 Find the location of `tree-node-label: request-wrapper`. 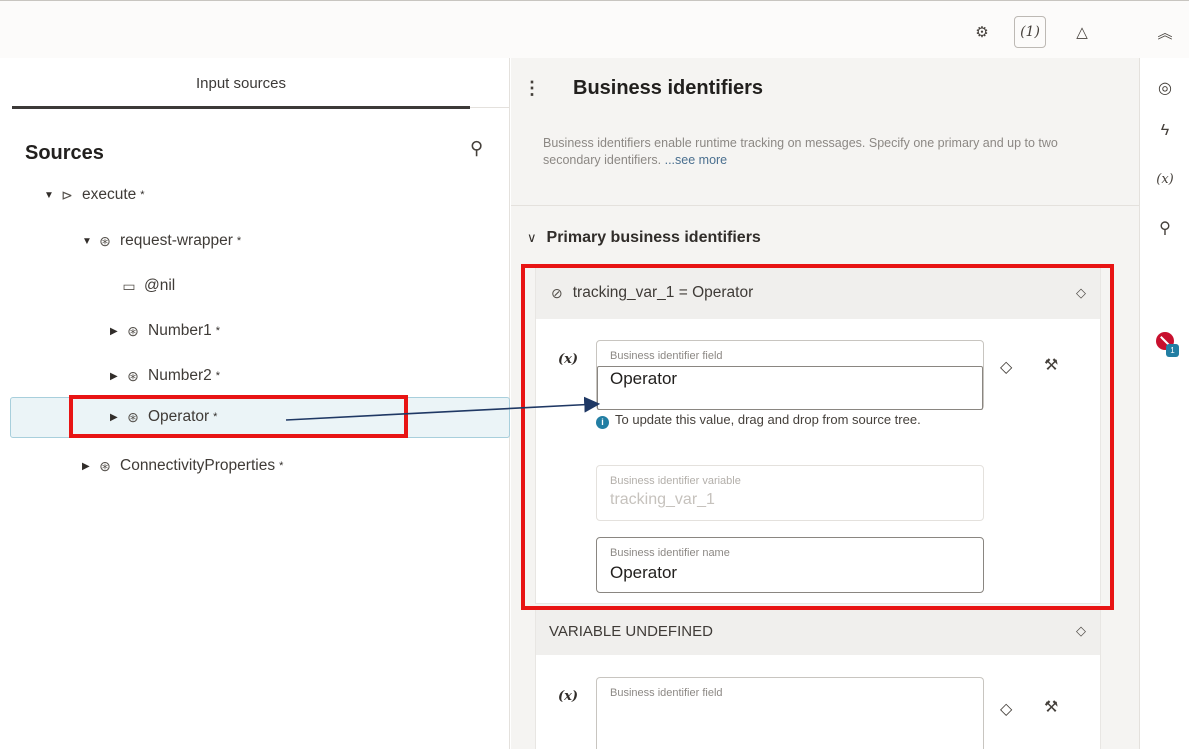

tree-node-label: request-wrapper is located at coordinates (176, 240).